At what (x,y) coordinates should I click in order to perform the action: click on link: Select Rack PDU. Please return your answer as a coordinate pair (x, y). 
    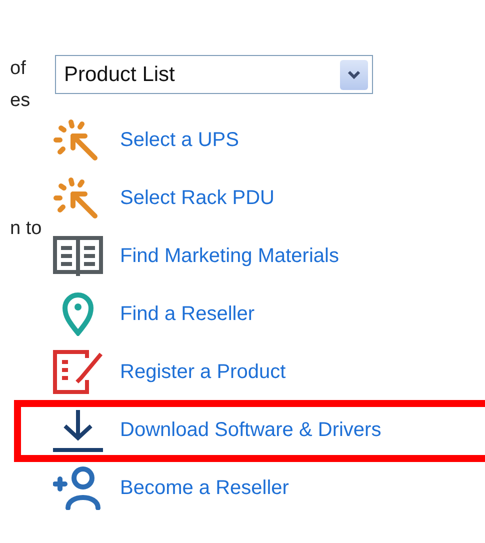
    Looking at the image, I should click on (197, 198).